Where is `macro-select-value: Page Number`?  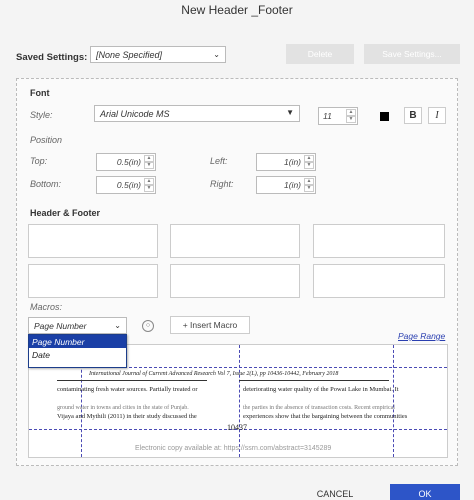 macro-select-value: Page Number is located at coordinates (60, 326).